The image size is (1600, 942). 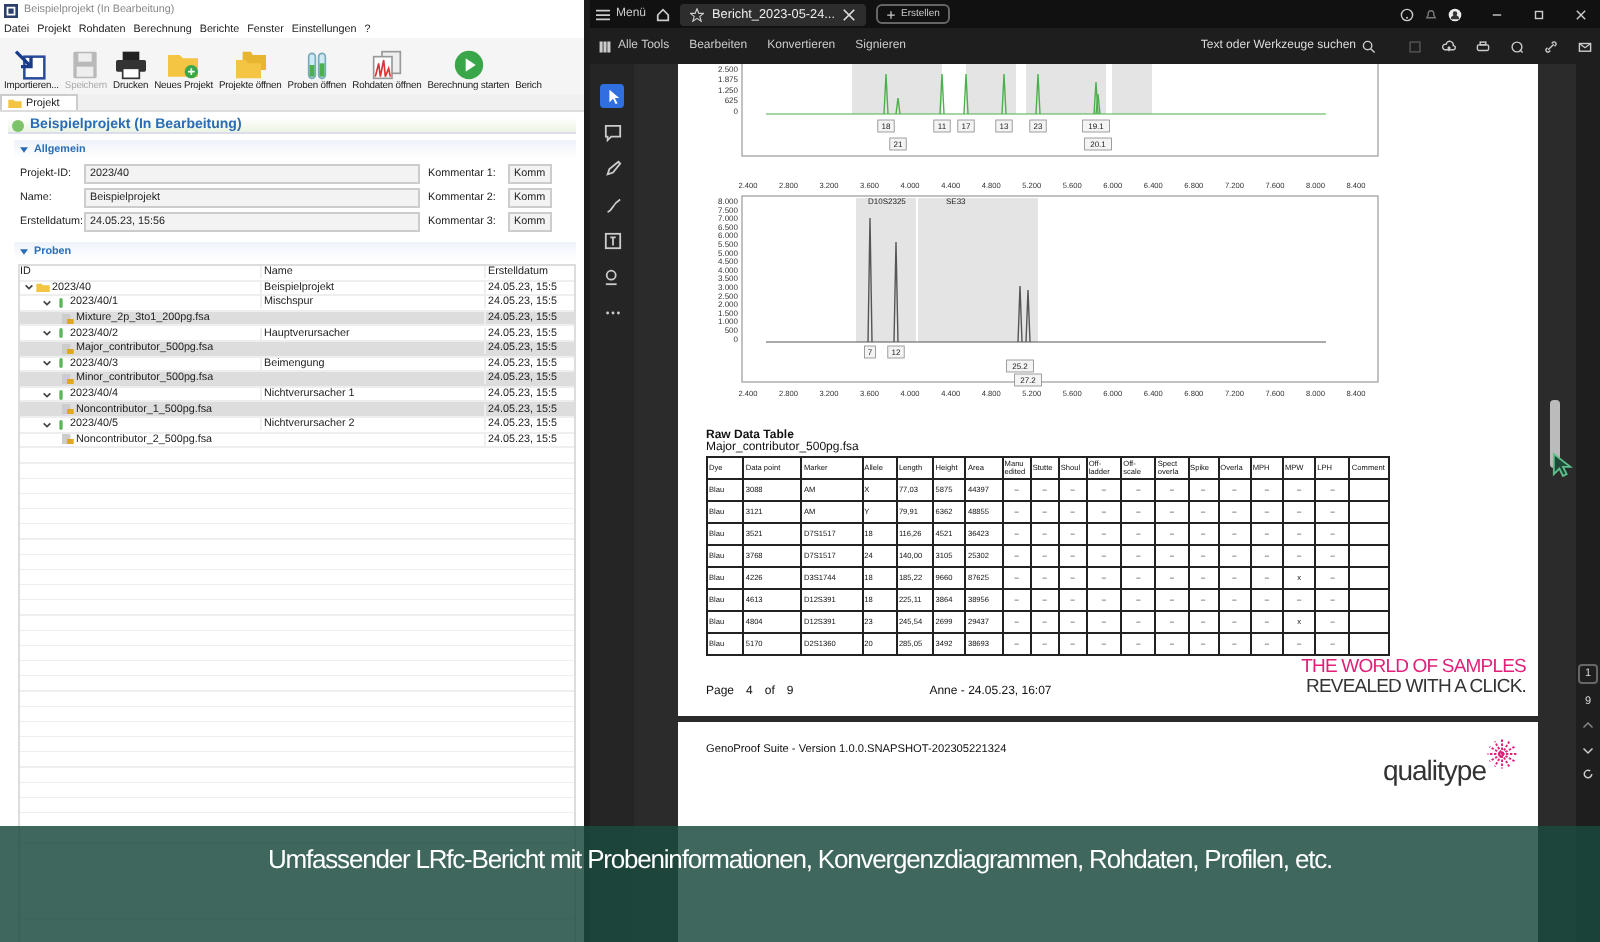 I want to click on play-icon, so click(x=468, y=65).